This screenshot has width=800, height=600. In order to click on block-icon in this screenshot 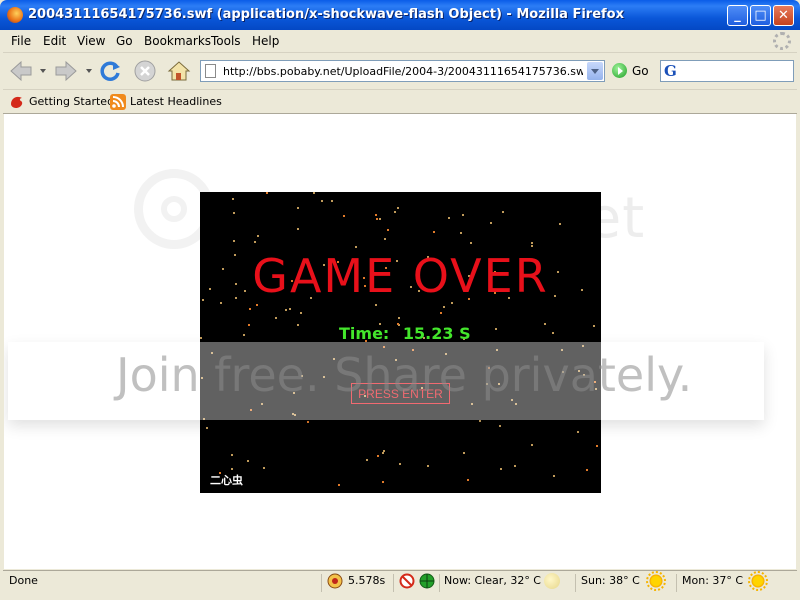, I will do `click(407, 581)`.